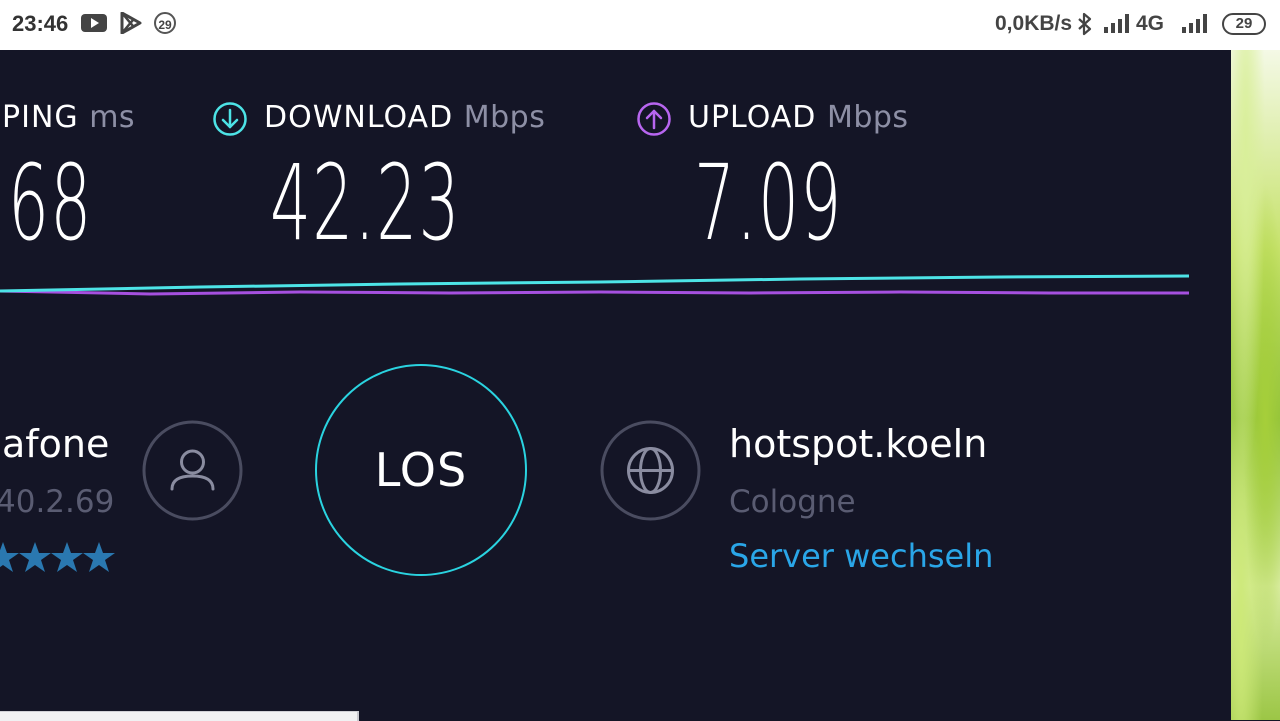 The image size is (1280, 721). Describe the element at coordinates (1150, 23) in the screenshot. I see `network-type: 4G` at that location.